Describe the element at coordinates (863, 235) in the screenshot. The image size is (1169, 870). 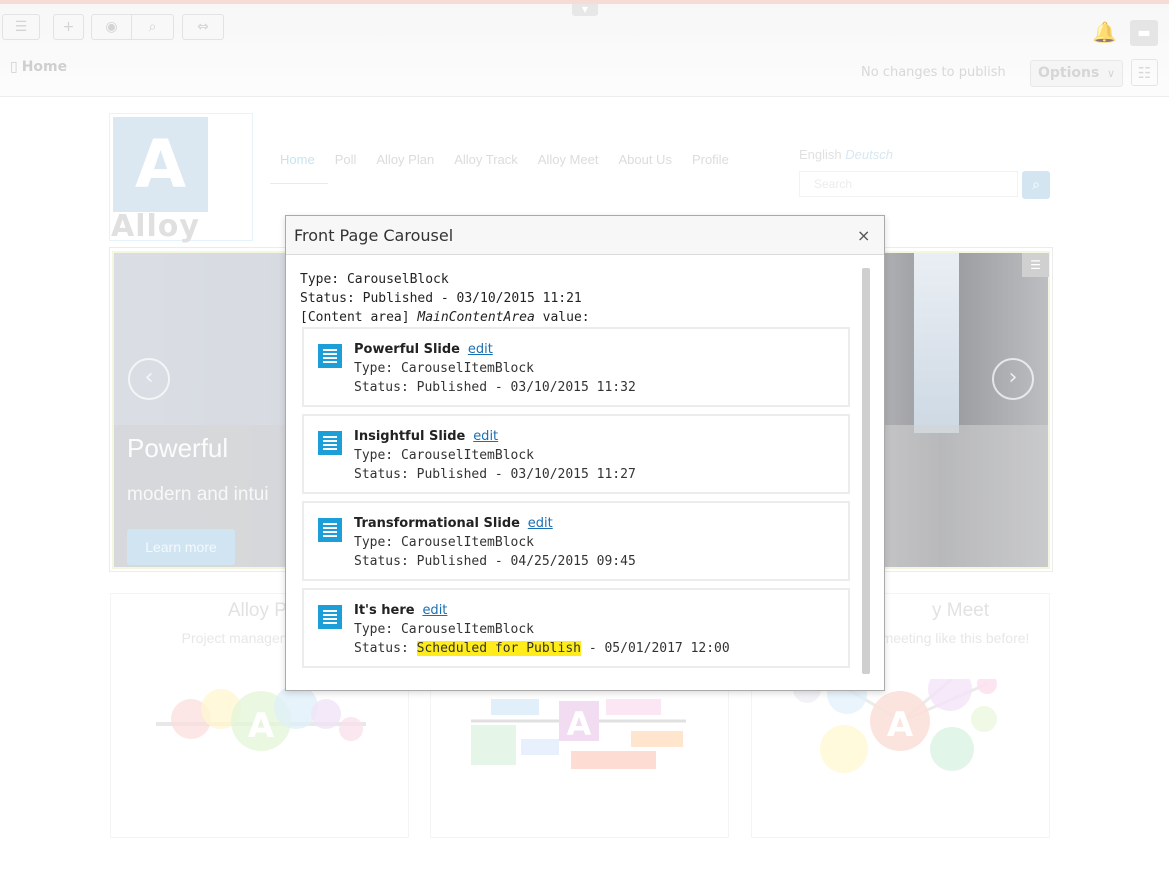
I see `close-icon: ×` at that location.